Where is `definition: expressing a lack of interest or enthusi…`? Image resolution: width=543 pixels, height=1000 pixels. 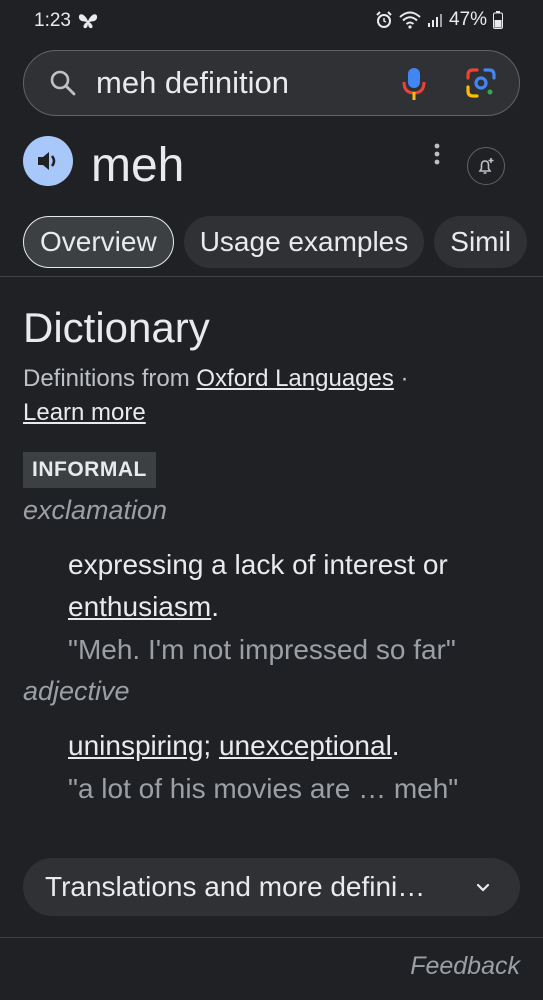
definition: expressing a lack of interest or enthusi… is located at coordinates (288, 586).